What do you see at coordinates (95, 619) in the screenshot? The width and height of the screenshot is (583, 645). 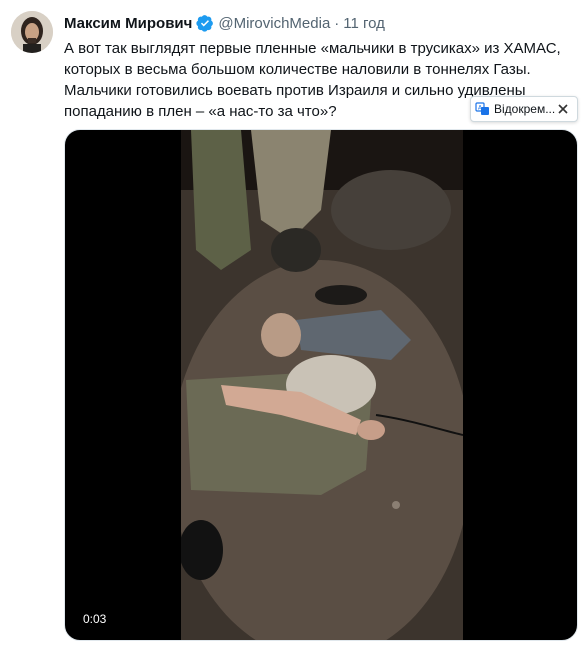 I see `video-timestamp: 0:03` at bounding box center [95, 619].